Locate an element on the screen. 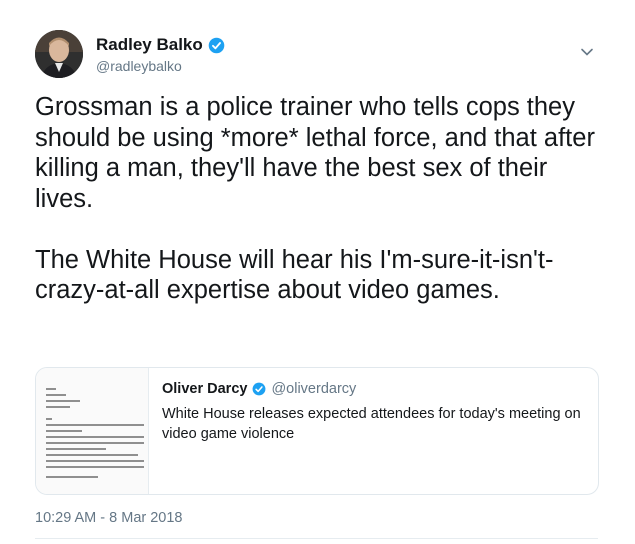  author-name-text: Radley Balko is located at coordinates (149, 45).